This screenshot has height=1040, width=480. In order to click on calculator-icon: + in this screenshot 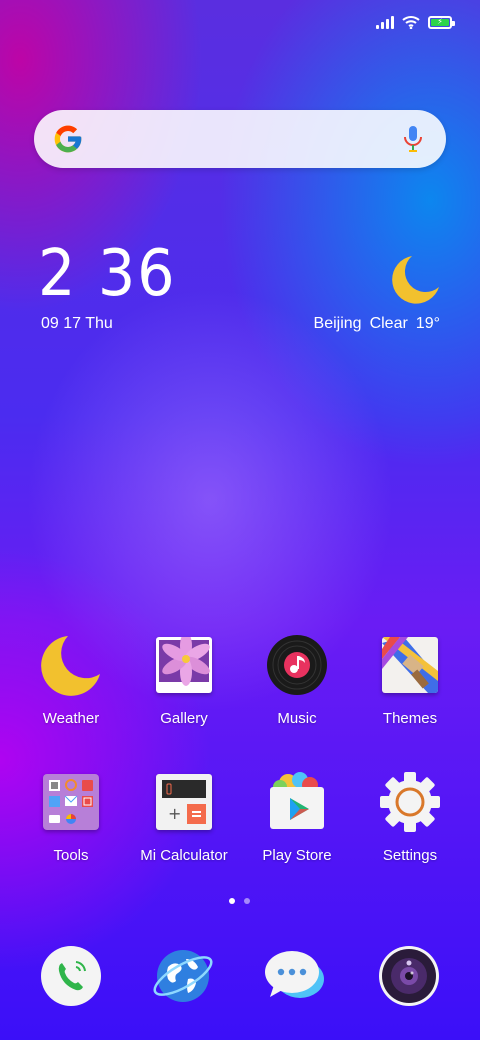, I will do `click(184, 802)`.